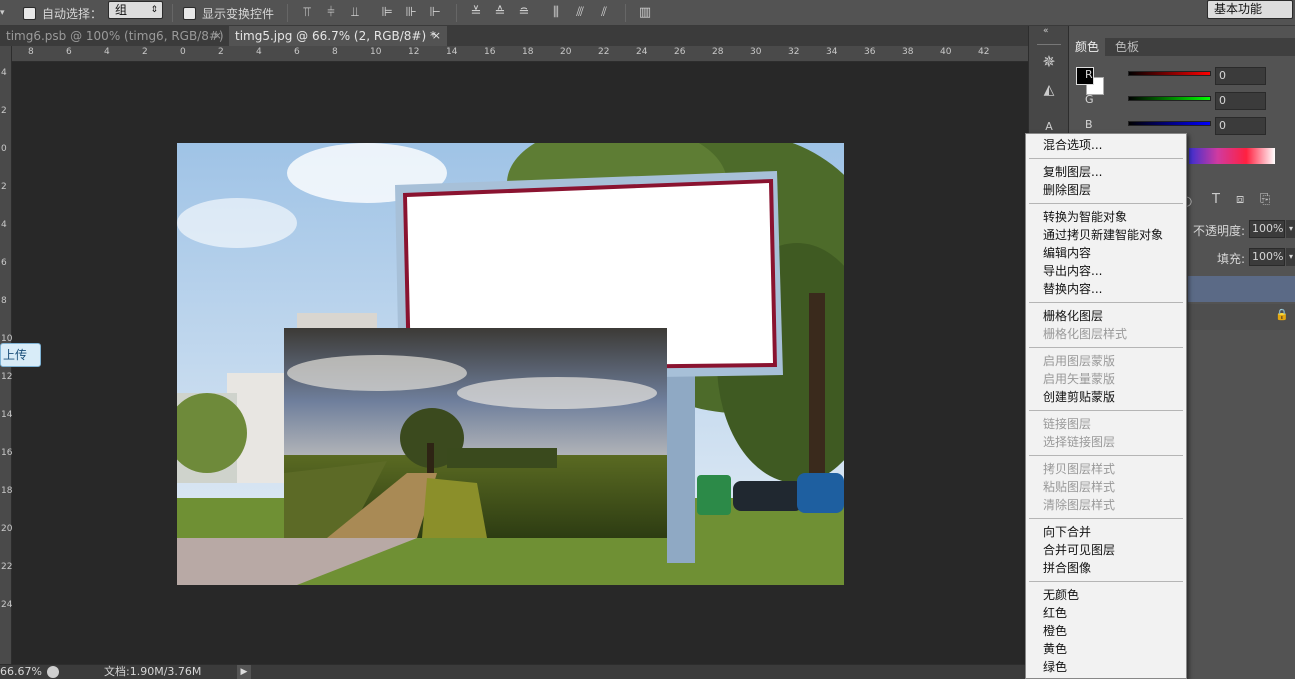 This screenshot has width=1295, height=679. Describe the element at coordinates (832, 52) in the screenshot. I see `ruler-tick-label: 34` at that location.